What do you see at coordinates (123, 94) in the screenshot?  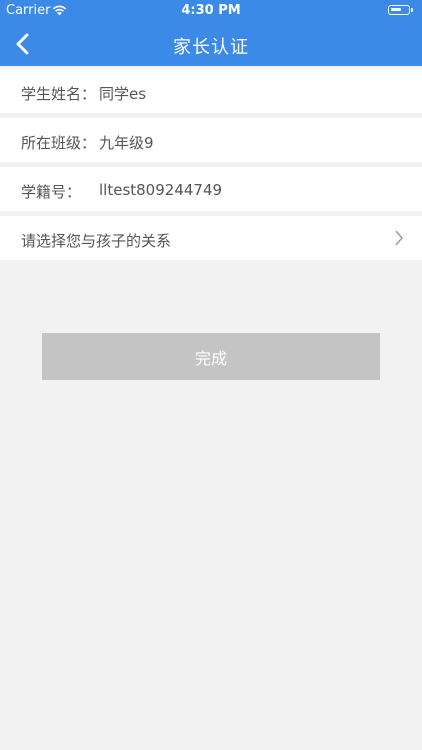 I see `student-name-value: 同学es` at bounding box center [123, 94].